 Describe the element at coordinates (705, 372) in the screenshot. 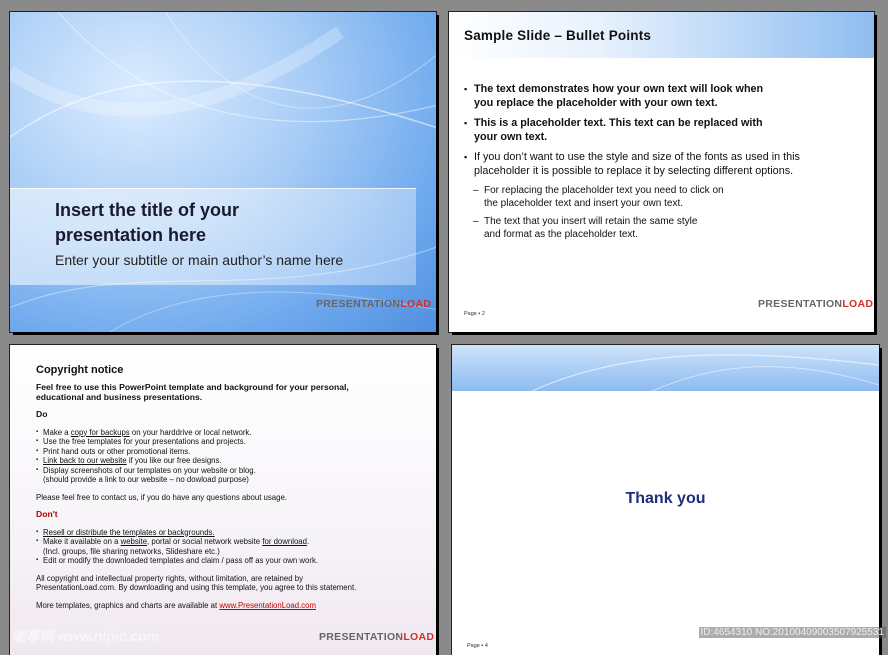

I see `header-swirl-graphic` at that location.